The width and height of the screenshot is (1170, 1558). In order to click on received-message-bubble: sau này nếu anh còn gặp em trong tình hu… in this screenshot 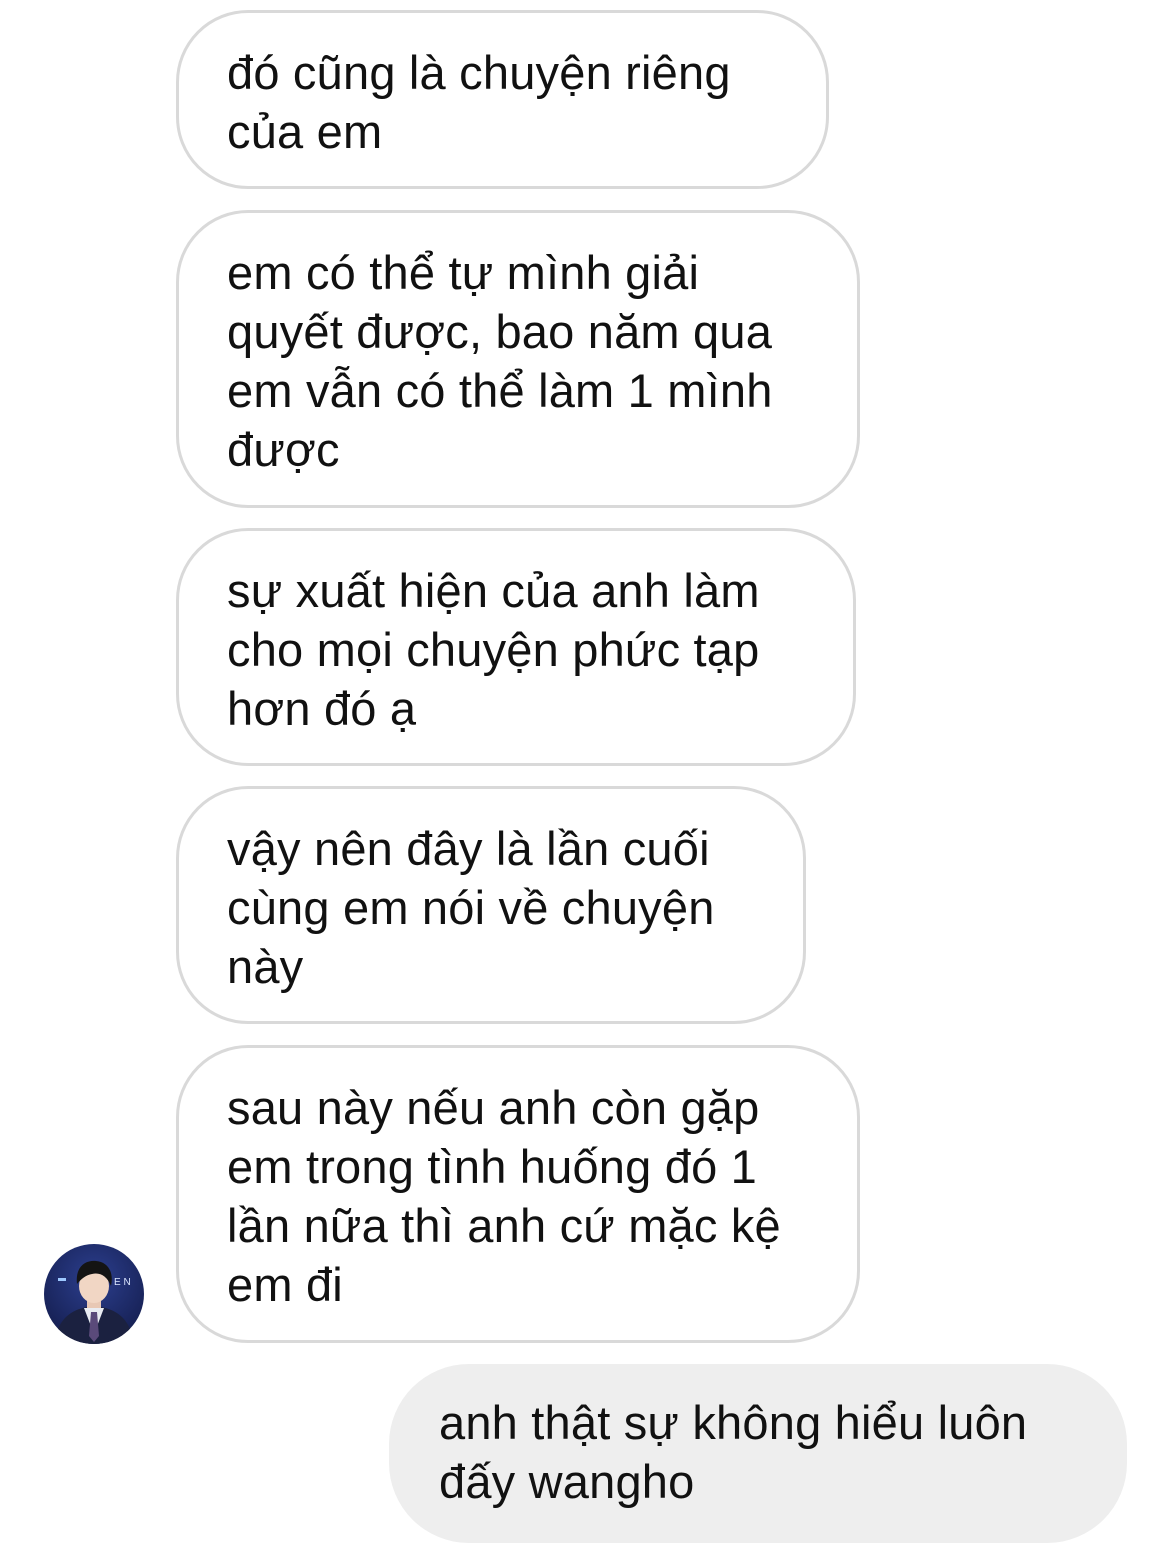, I will do `click(518, 1194)`.